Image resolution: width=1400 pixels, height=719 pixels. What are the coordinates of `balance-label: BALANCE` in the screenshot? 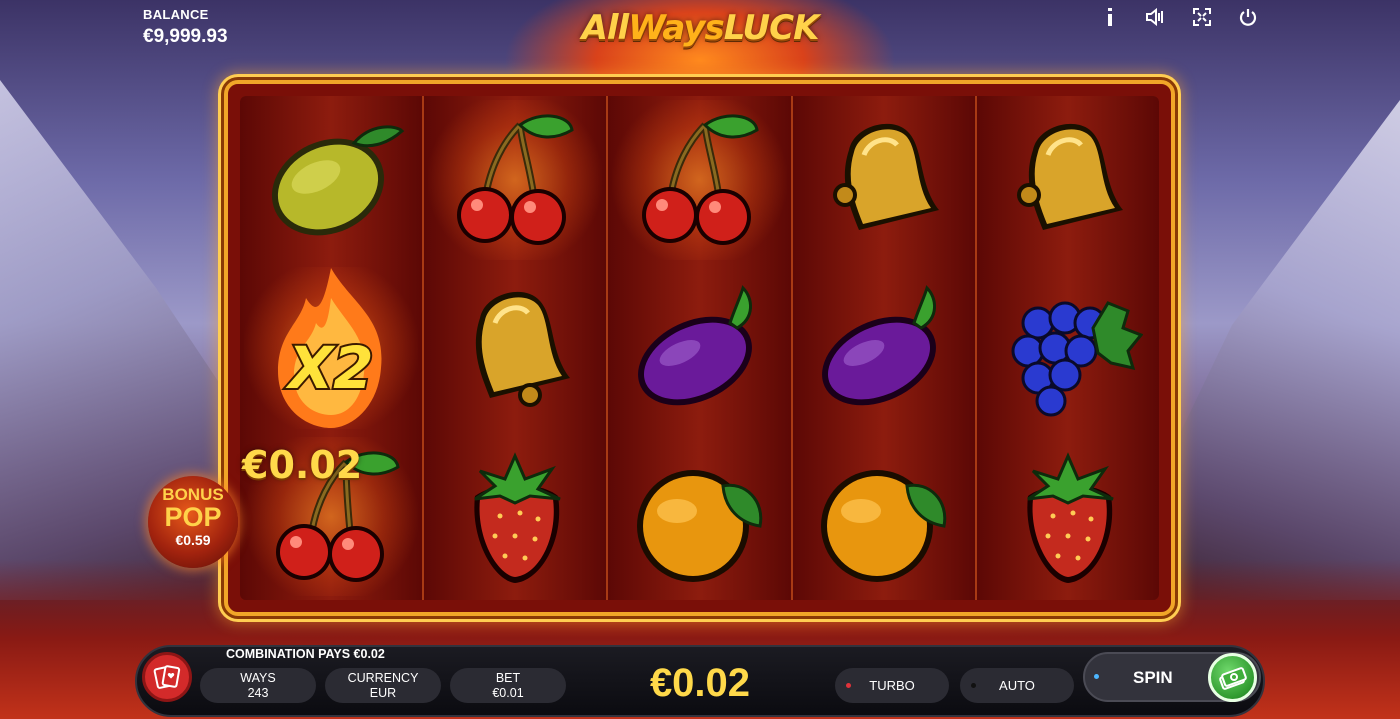 It's located at (176, 14).